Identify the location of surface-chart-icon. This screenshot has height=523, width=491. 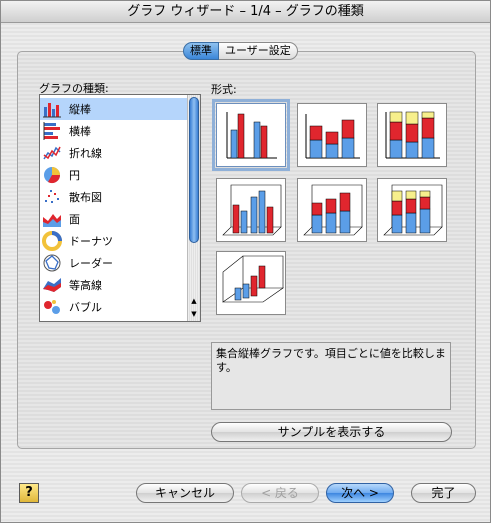
(52, 285).